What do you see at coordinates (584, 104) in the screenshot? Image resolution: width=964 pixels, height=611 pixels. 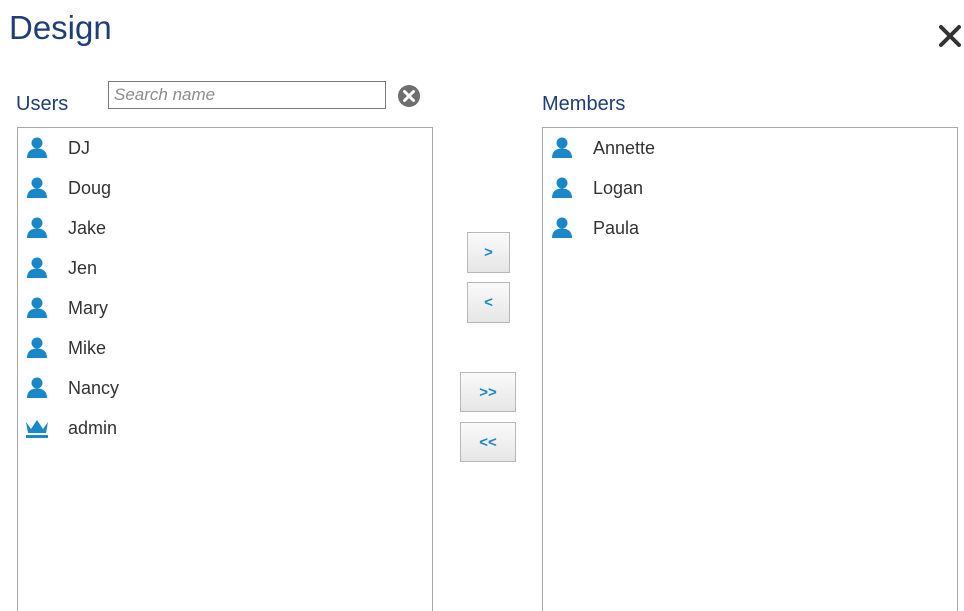 I see `members-label: Members` at bounding box center [584, 104].